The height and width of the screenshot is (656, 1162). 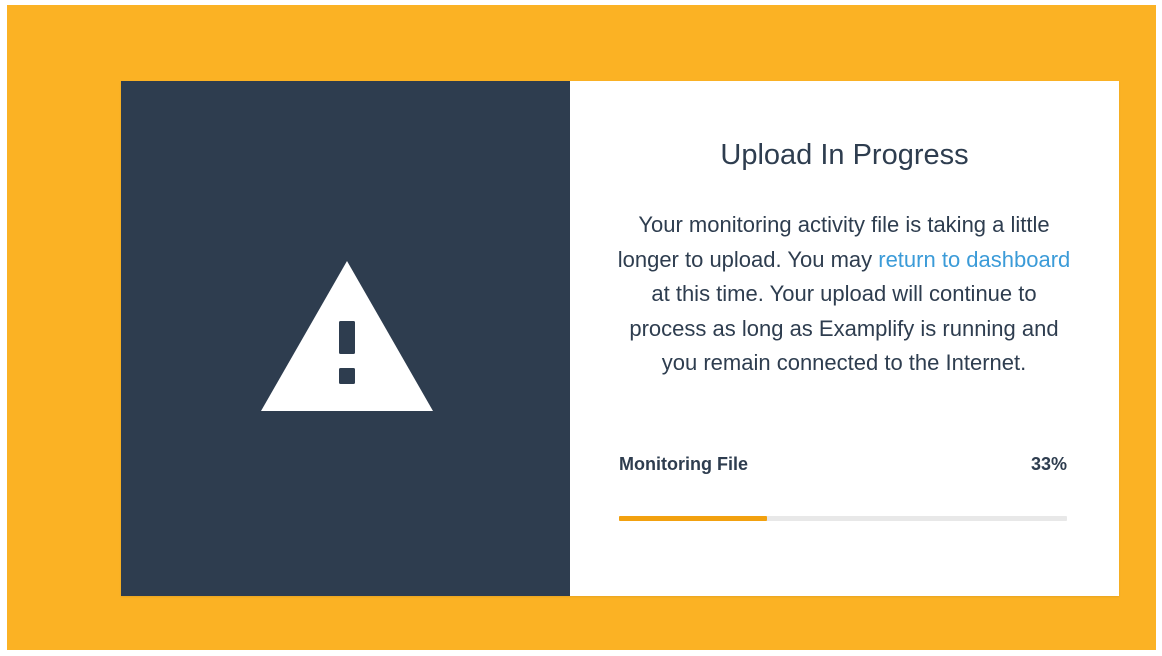 I want to click on return-to-dashboard-link: return to dashboard, so click(x=974, y=259).